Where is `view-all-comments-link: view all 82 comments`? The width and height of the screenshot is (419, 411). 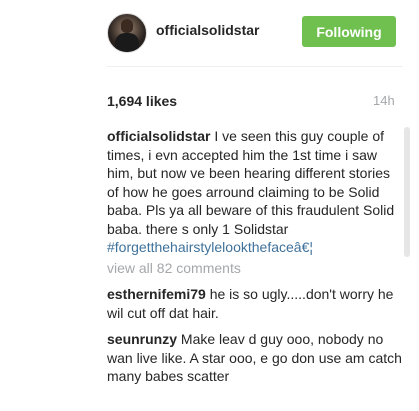 view-all-comments-link: view all 82 comments is located at coordinates (255, 268).